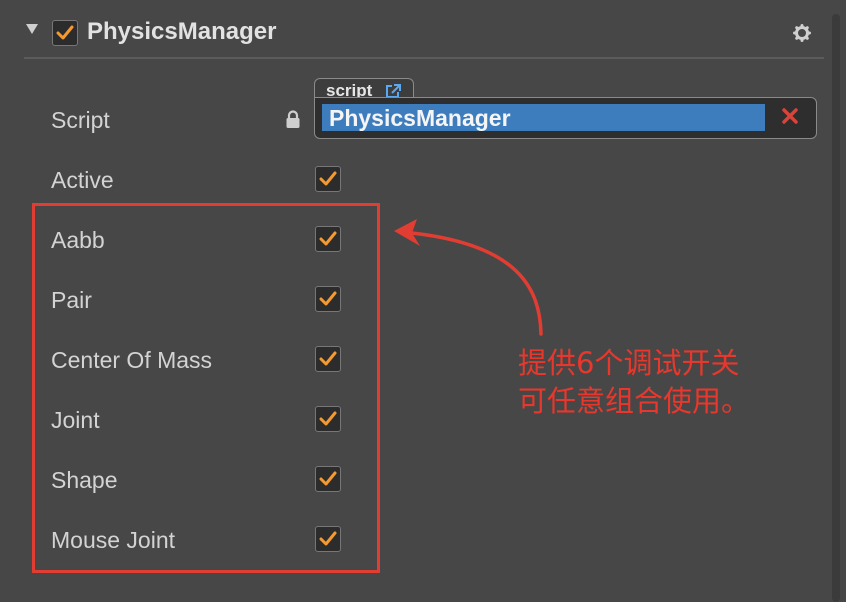 This screenshot has height=602, width=846. What do you see at coordinates (468, 277) in the screenshot?
I see `annotation-arrow-icon` at bounding box center [468, 277].